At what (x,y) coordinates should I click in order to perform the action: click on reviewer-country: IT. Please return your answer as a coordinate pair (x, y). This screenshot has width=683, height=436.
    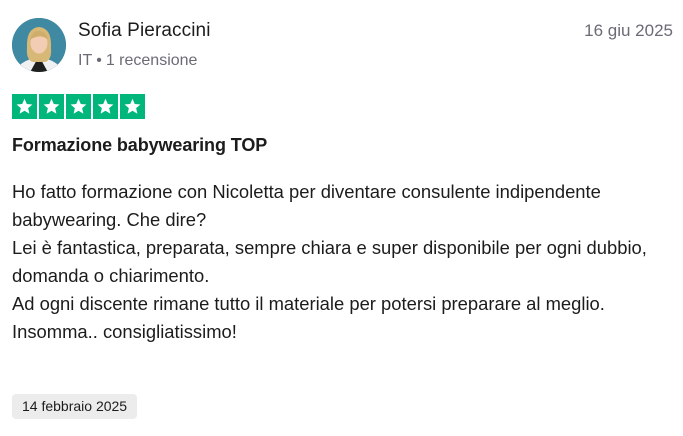
    Looking at the image, I should click on (85, 60).